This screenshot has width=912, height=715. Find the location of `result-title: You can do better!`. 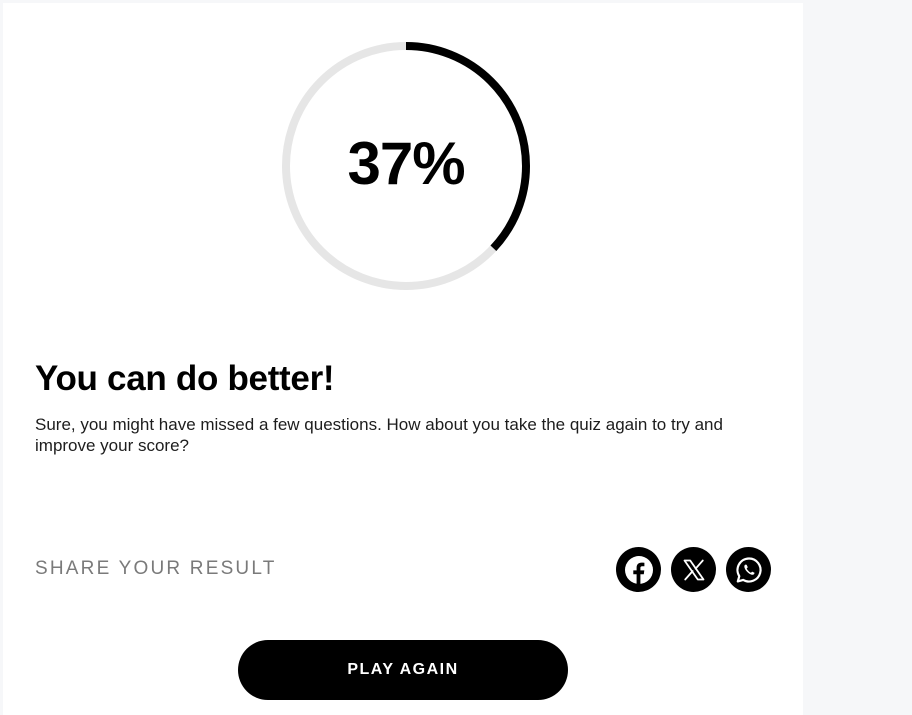

result-title: You can do better! is located at coordinates (185, 378).